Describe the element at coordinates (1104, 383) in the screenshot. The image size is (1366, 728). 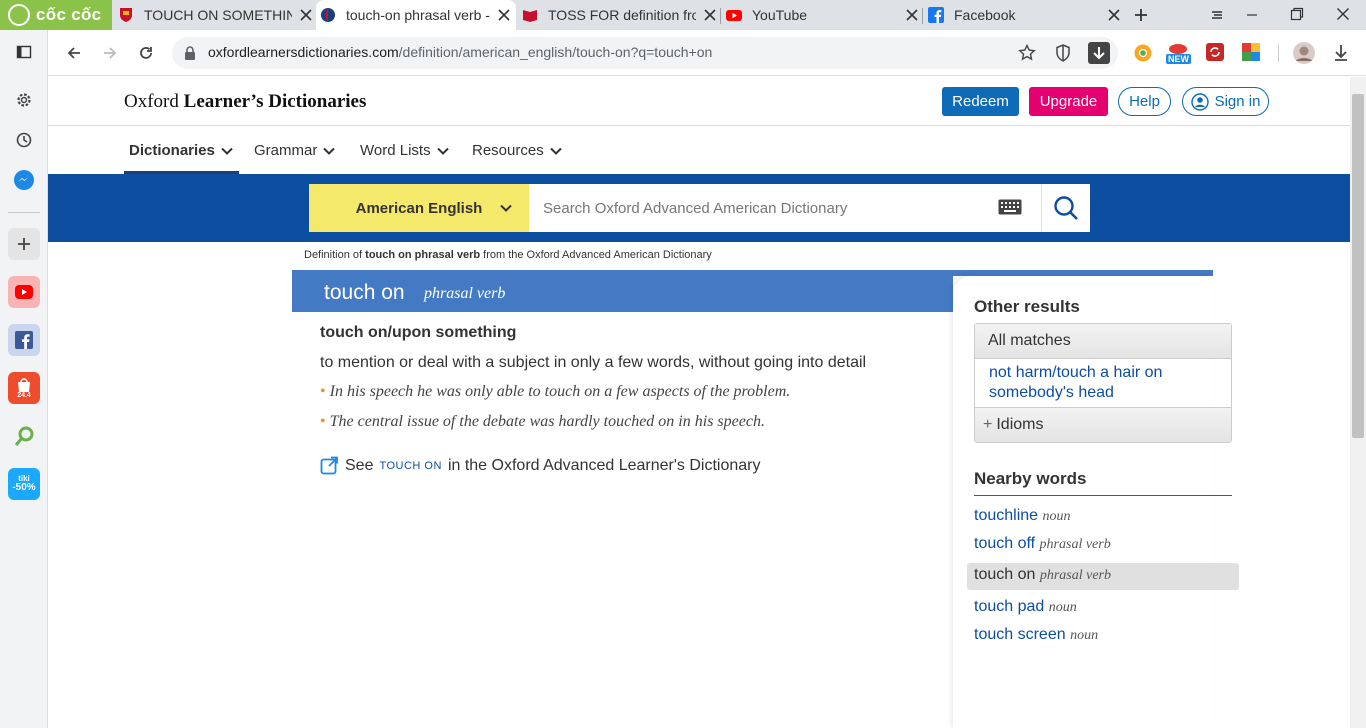
I see `match-link: not harm/touch a hair on somebody's head` at that location.